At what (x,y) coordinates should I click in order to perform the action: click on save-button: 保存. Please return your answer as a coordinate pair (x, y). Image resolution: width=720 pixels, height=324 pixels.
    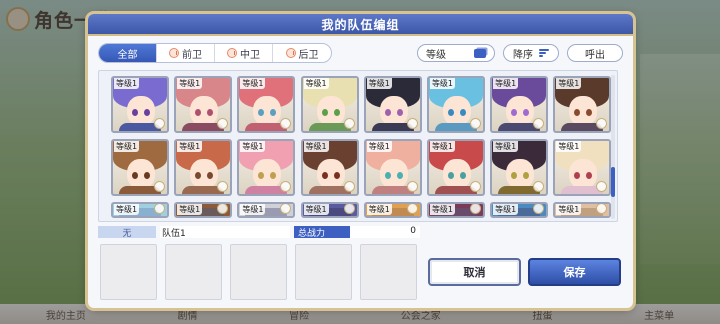
    Looking at the image, I should click on (574, 272).